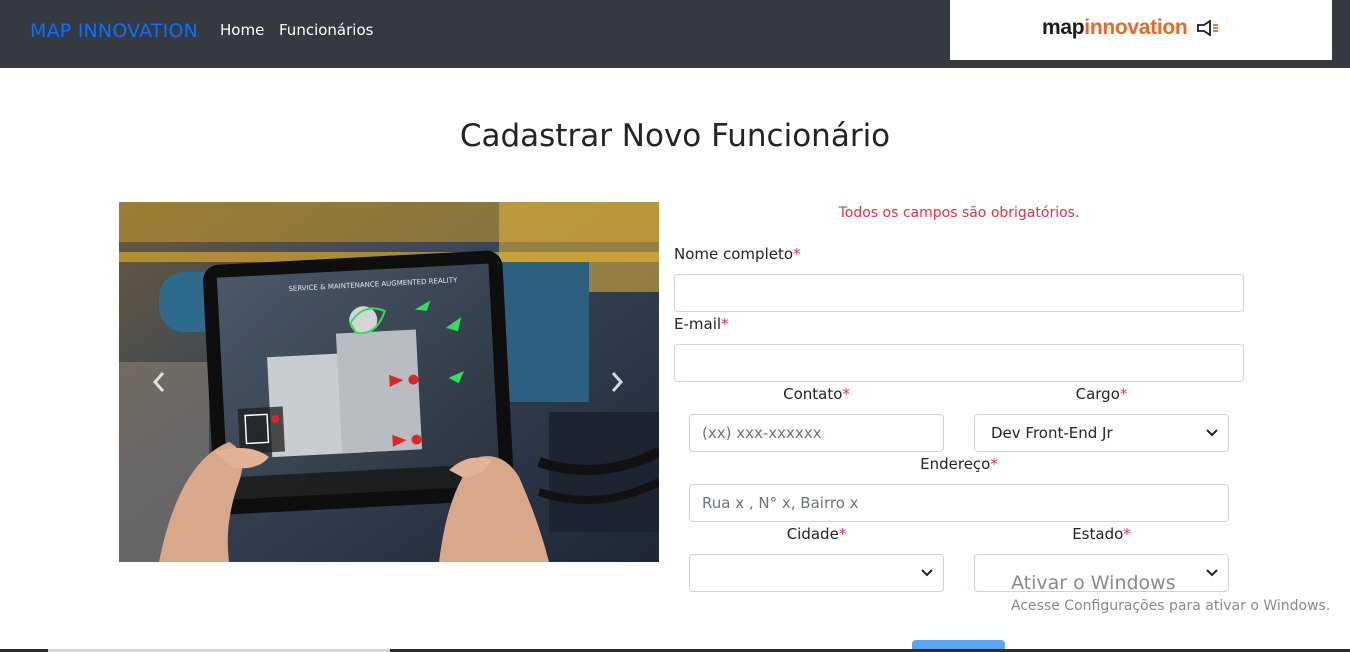 The width and height of the screenshot is (1350, 652). I want to click on email-label: E-mail*, so click(701, 324).